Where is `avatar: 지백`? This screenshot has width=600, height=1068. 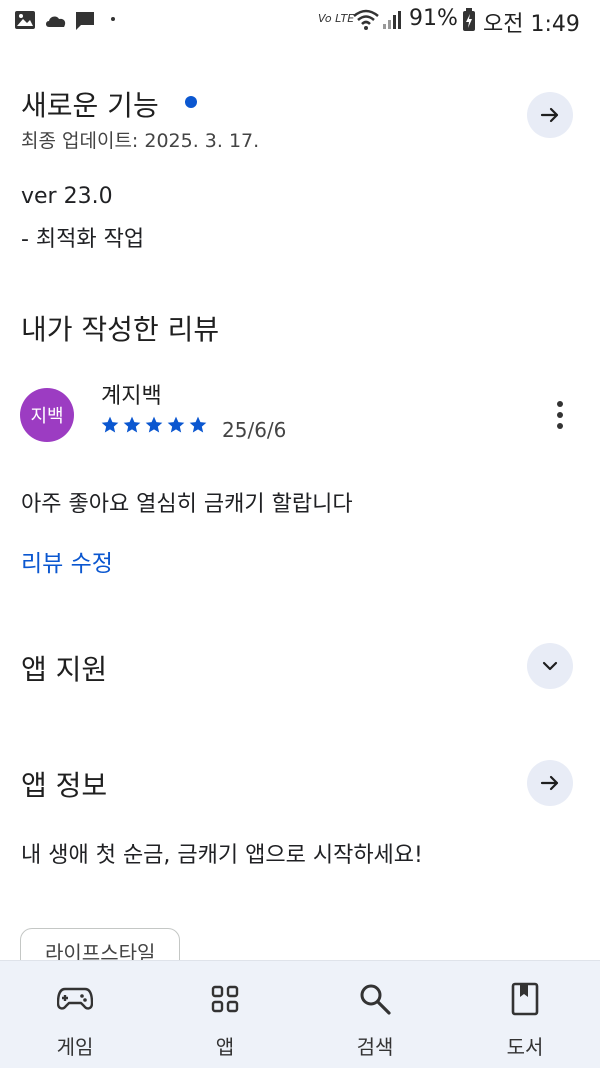
avatar: 지백 is located at coordinates (47, 415).